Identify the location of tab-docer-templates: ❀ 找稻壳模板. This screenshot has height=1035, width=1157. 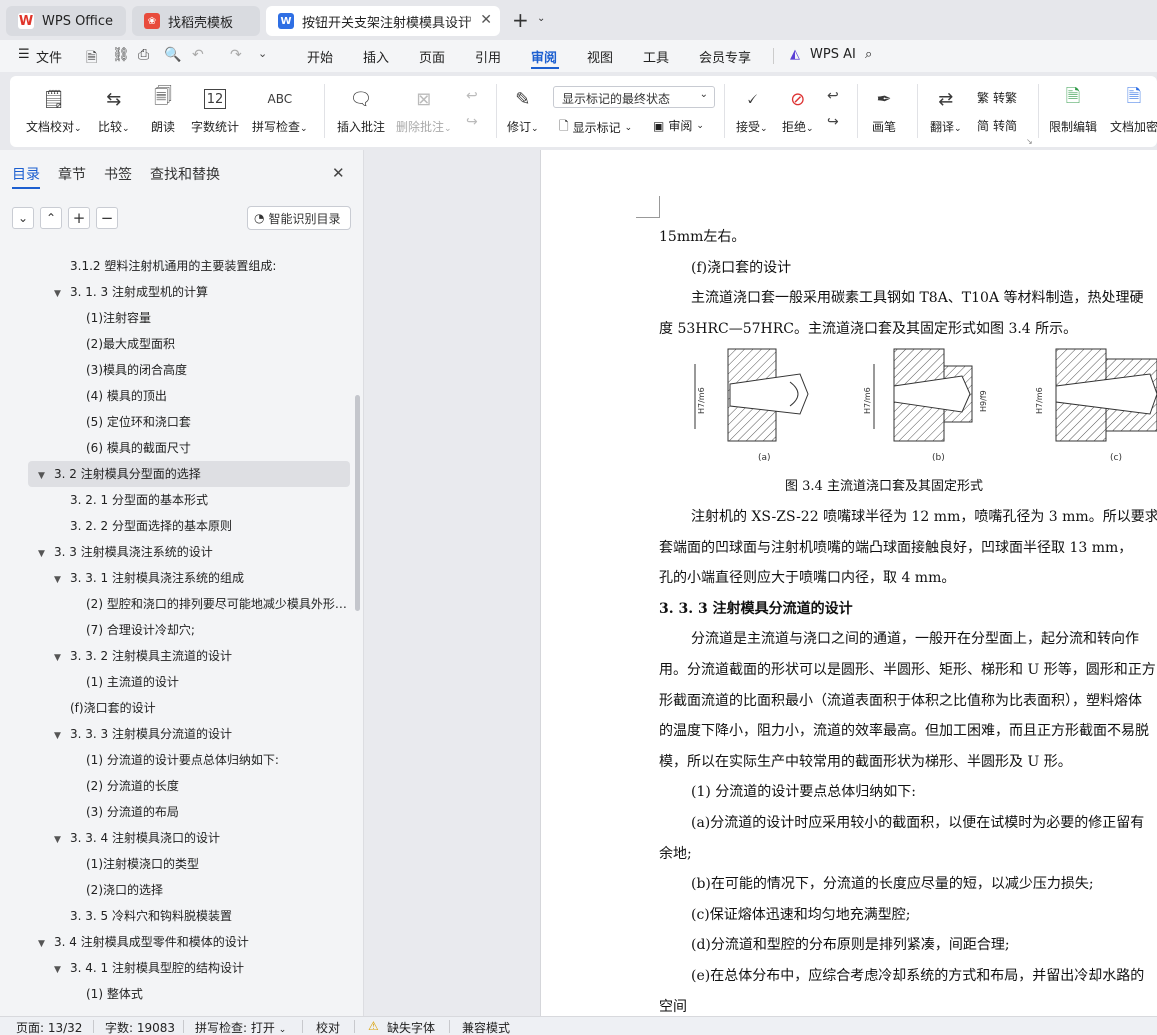
(196, 21).